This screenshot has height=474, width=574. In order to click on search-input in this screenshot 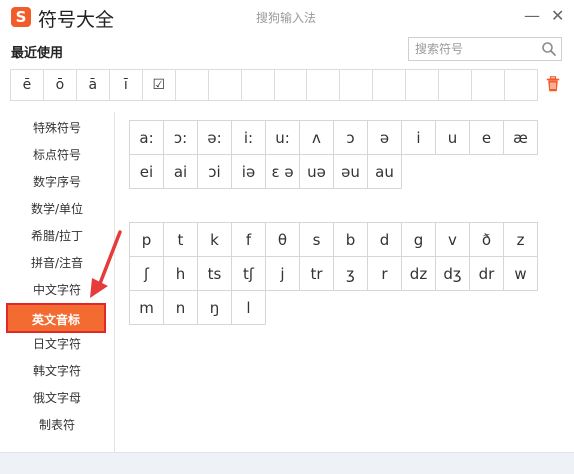, I will do `click(475, 49)`.